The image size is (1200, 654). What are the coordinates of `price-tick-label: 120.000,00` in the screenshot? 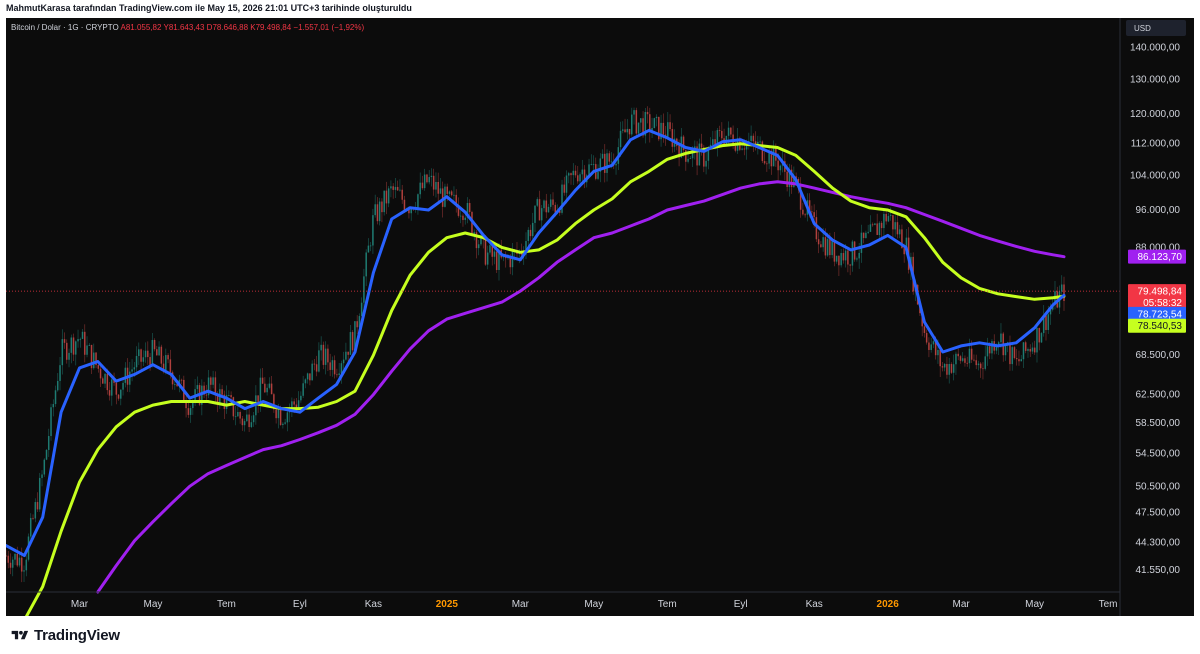 It's located at (1155, 114).